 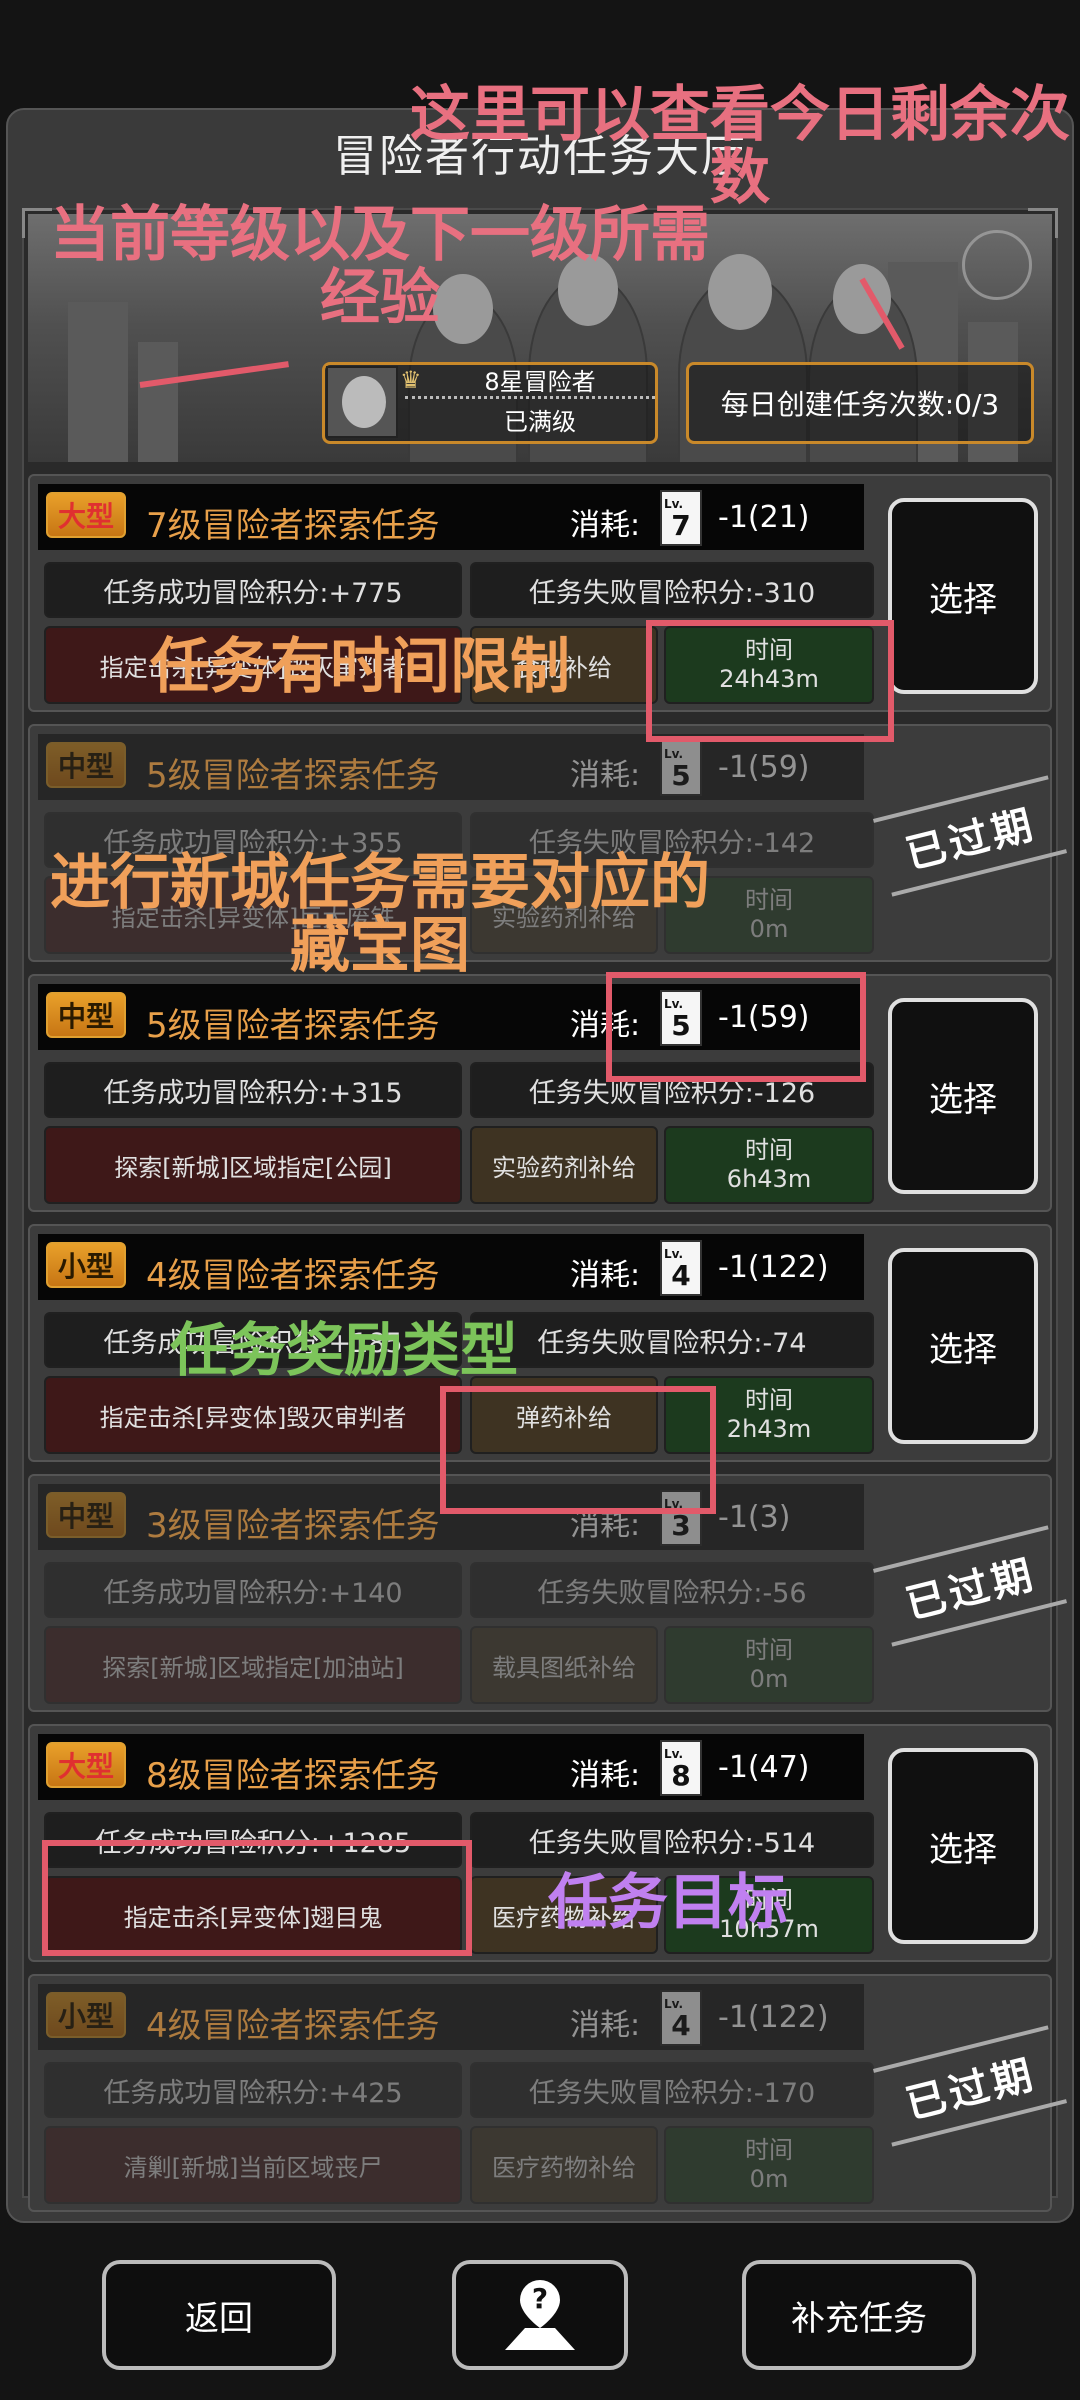 I want to click on help-button: ?, so click(x=540, y=2315).